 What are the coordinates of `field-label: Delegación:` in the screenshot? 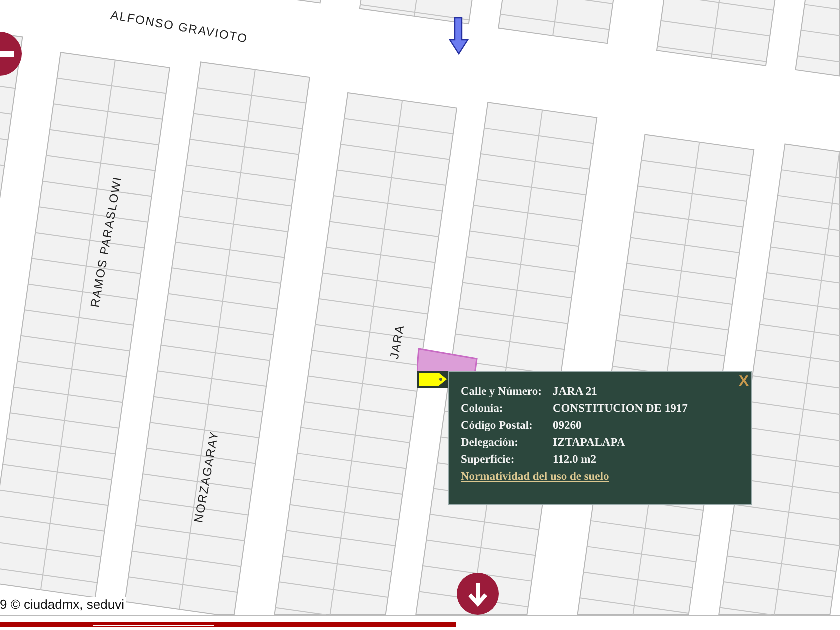 It's located at (490, 443).